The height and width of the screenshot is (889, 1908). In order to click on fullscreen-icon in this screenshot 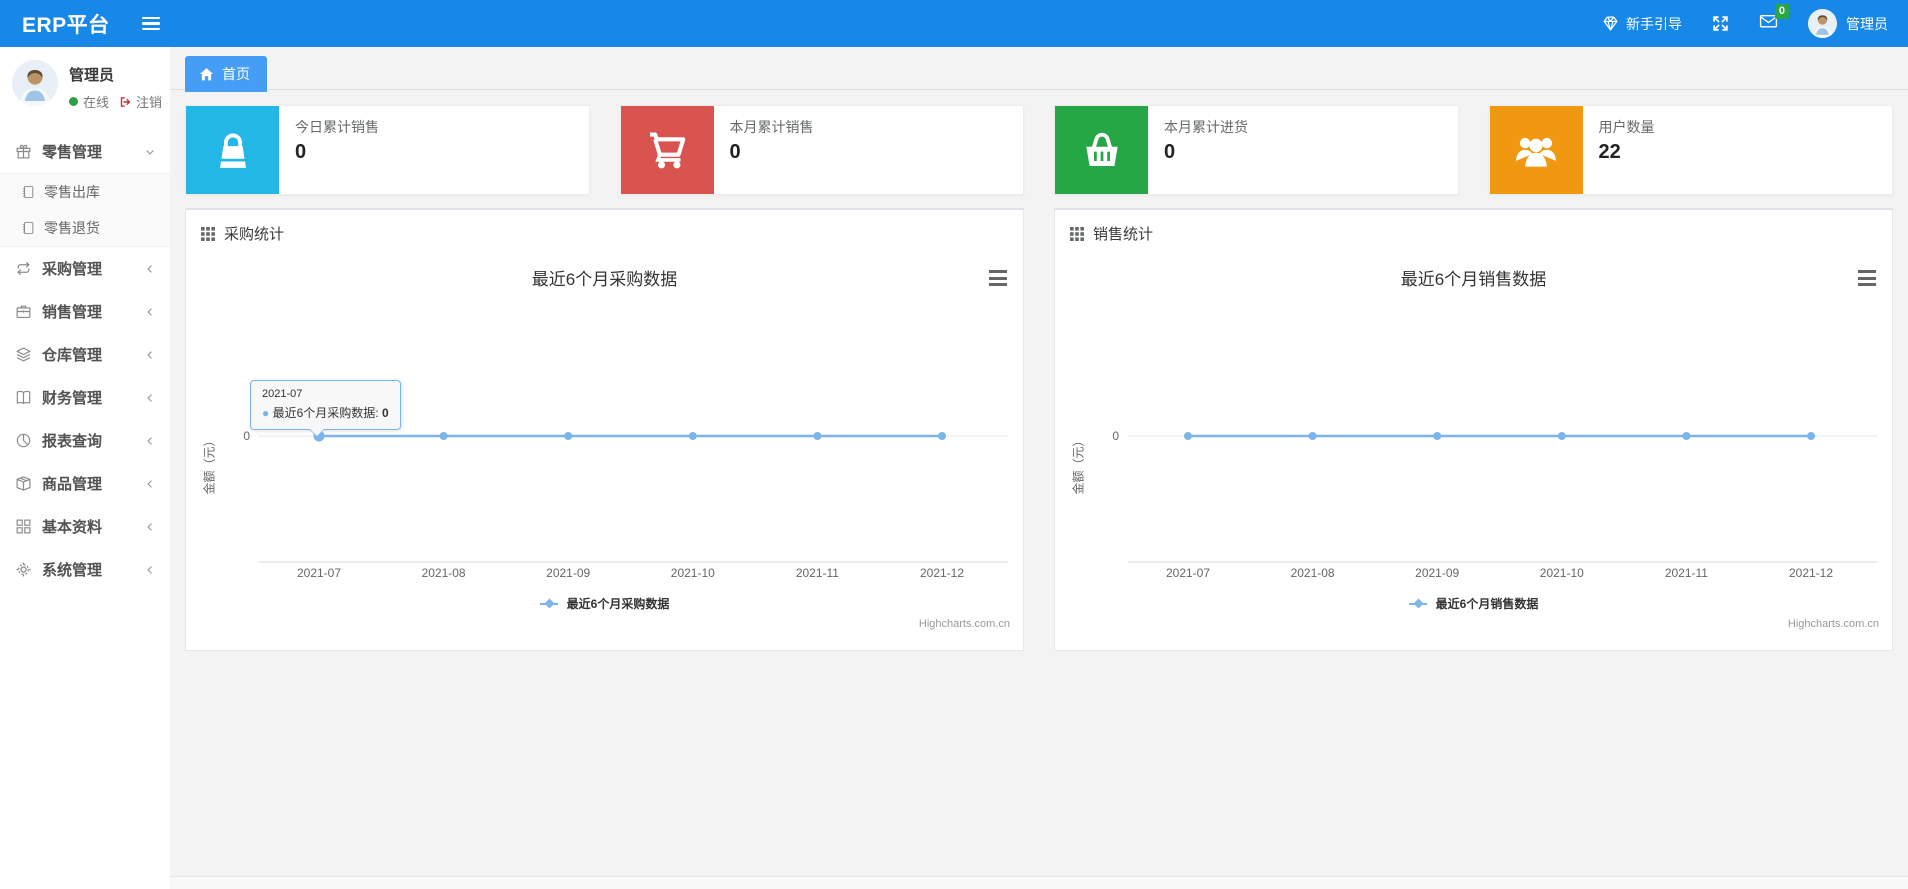, I will do `click(1720, 23)`.